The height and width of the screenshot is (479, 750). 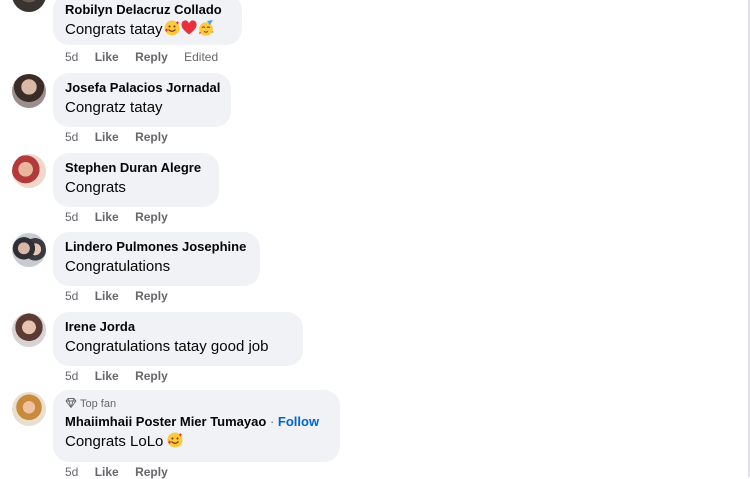 What do you see at coordinates (178, 327) in the screenshot?
I see `comment-author: Irene Jorda` at bounding box center [178, 327].